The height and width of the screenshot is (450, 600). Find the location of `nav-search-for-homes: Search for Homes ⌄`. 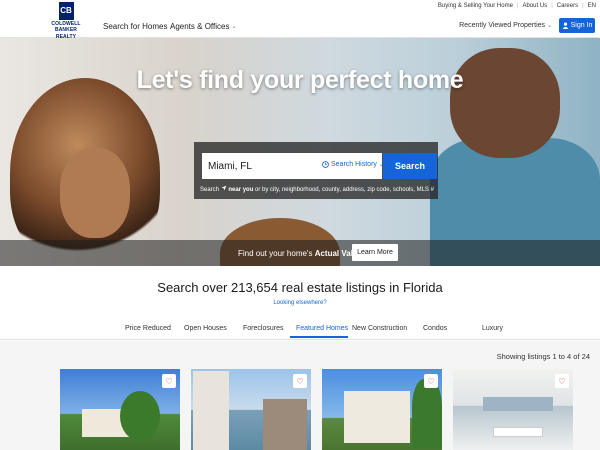

nav-search-for-homes: Search for Homes ⌄ is located at coordinates (139, 26).